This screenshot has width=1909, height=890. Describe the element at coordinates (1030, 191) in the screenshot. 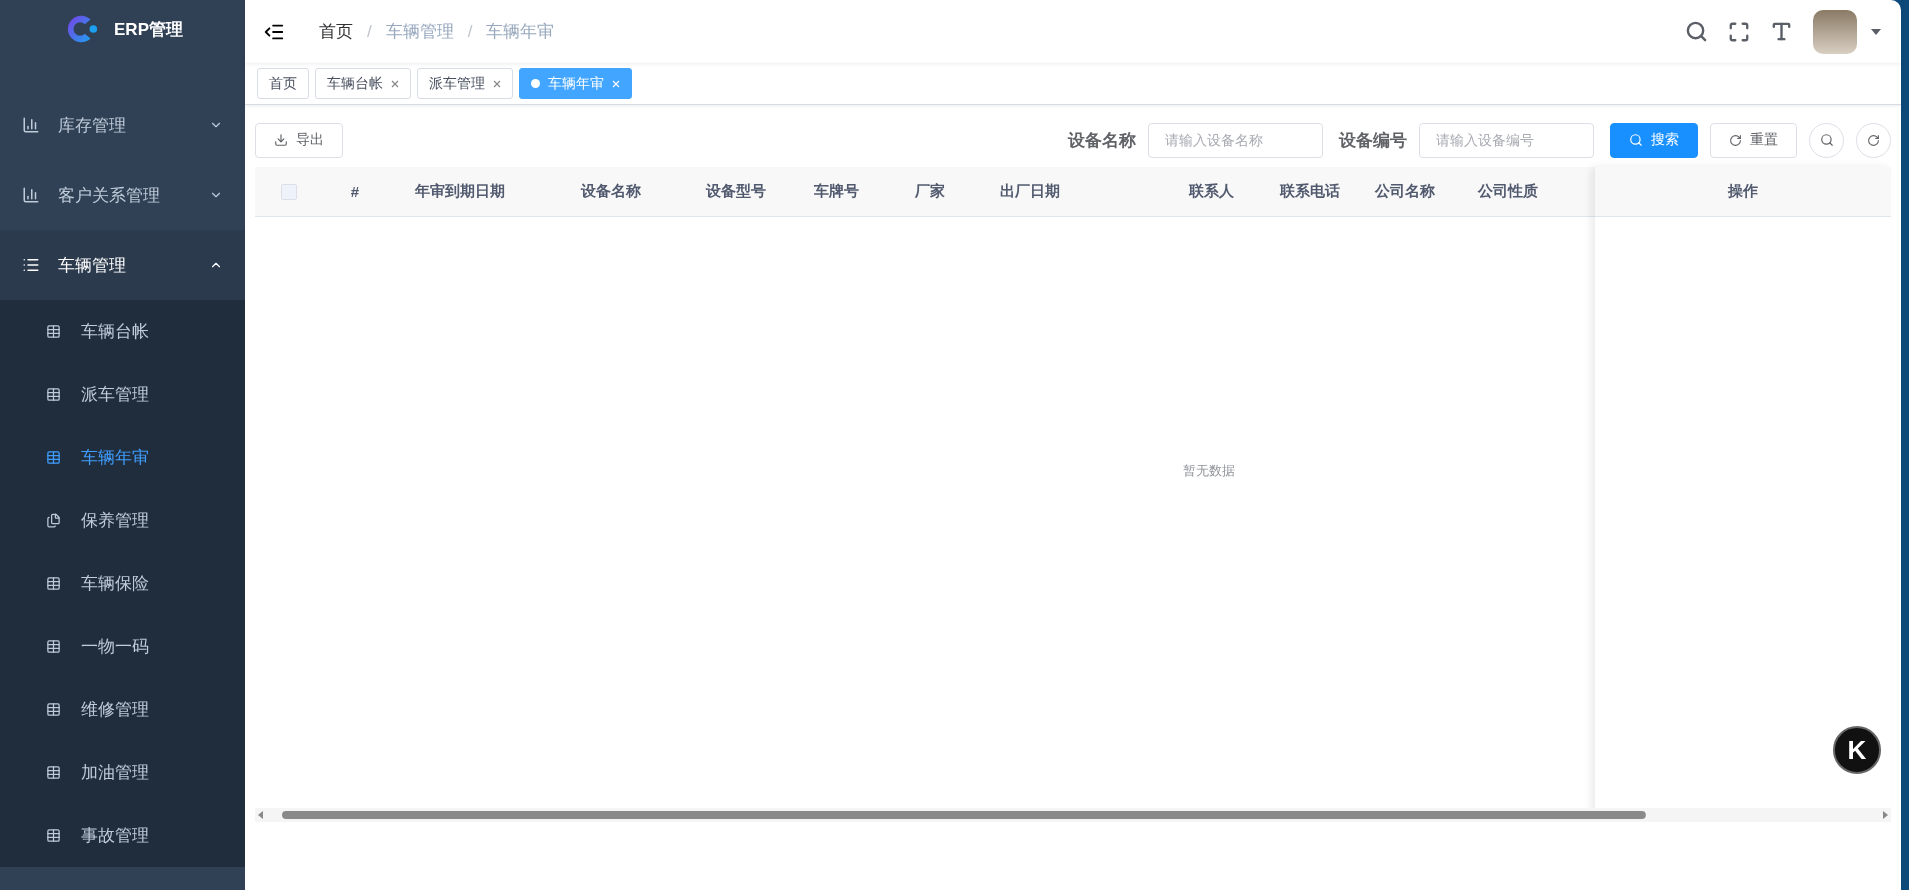

I see `column-header: 出厂日期` at that location.